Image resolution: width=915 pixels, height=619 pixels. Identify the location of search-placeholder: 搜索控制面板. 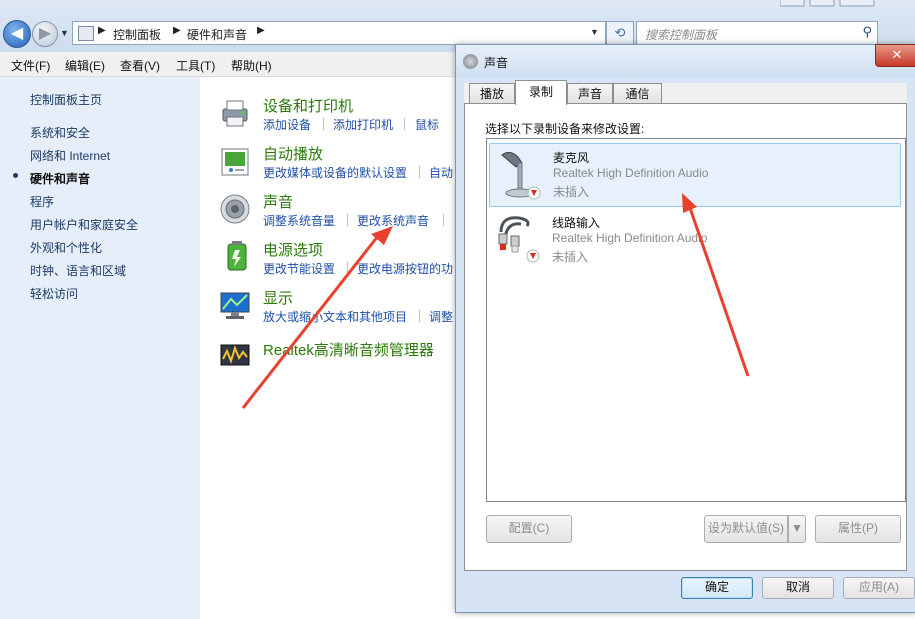
(681, 35).